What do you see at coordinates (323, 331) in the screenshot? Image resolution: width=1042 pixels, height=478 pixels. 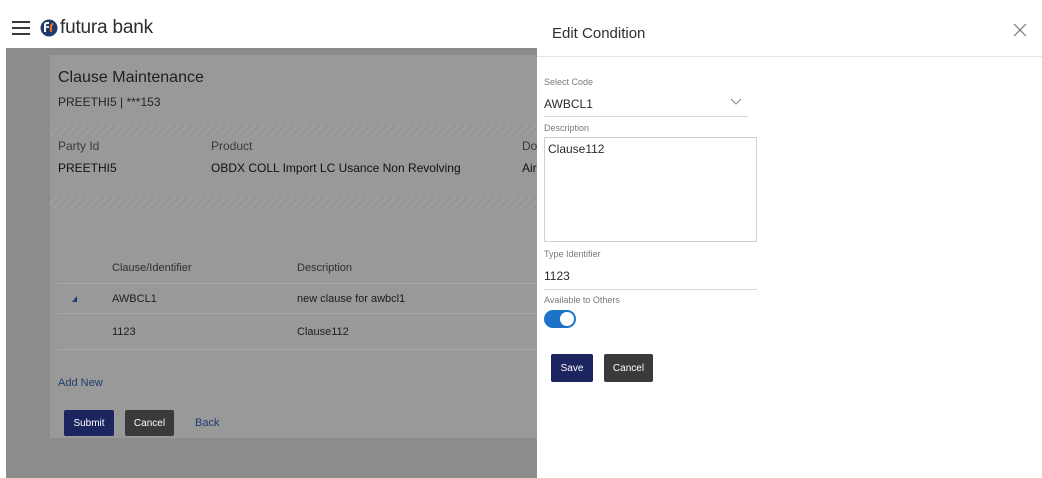 I see `row-description: Clause112` at bounding box center [323, 331].